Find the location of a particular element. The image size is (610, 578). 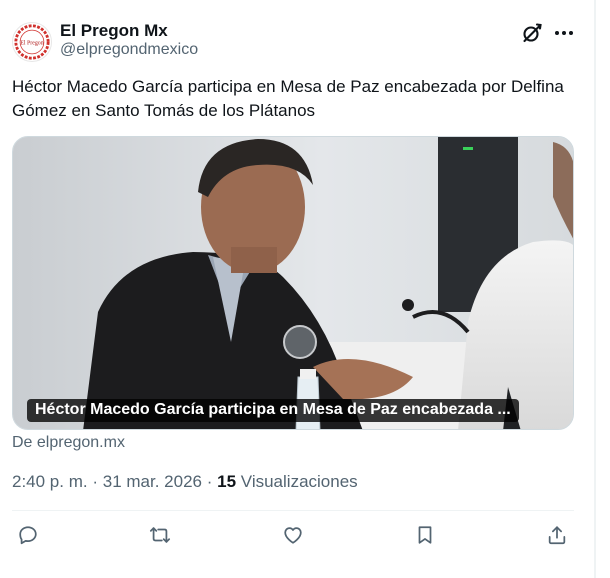

tweet-date: 31 mar. 2026 is located at coordinates (152, 481).